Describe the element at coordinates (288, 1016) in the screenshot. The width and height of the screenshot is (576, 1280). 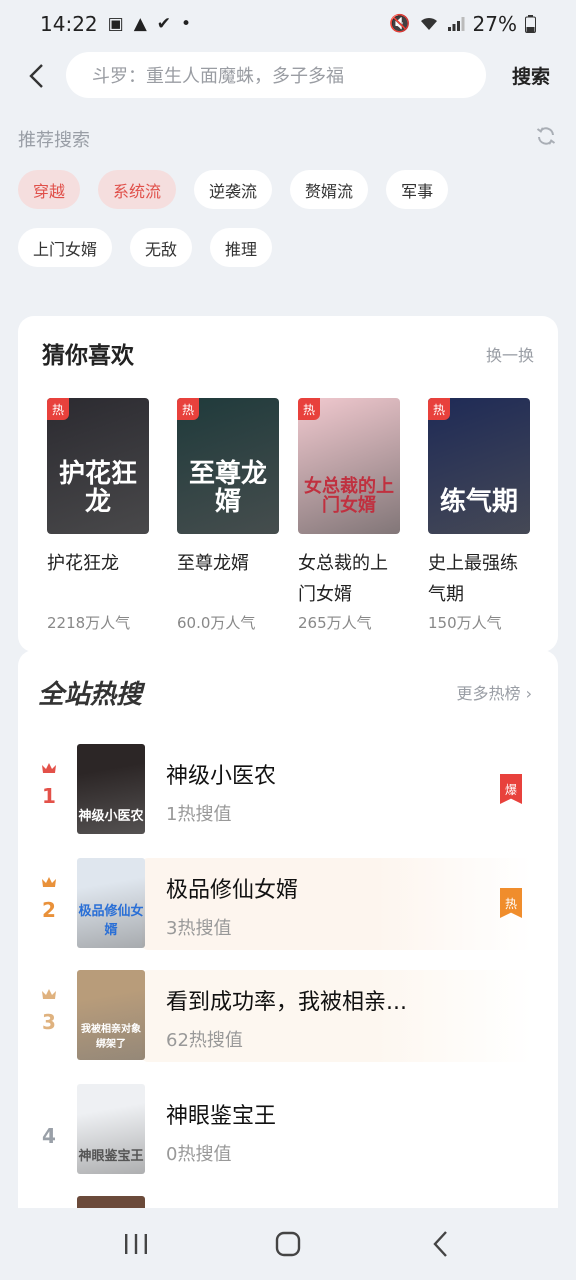
I see `table-row: 3 我被相亲对象绑架了 看到成功率，我被相亲... 62热搜值` at that location.